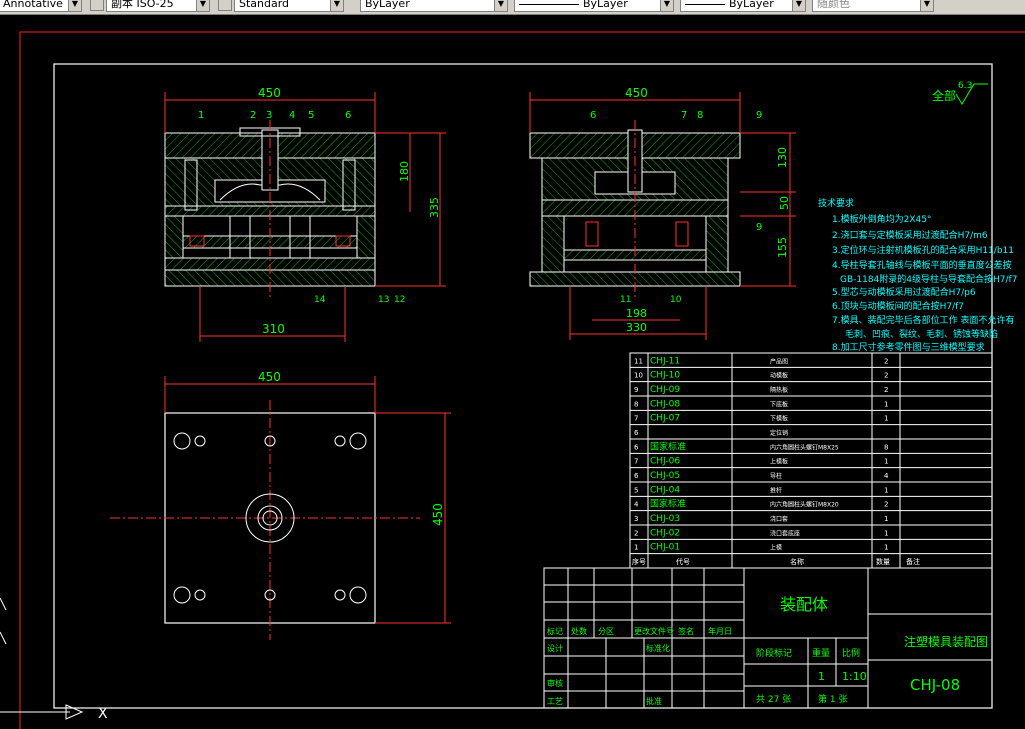  I want to click on rev-header: 标记, so click(555, 631).